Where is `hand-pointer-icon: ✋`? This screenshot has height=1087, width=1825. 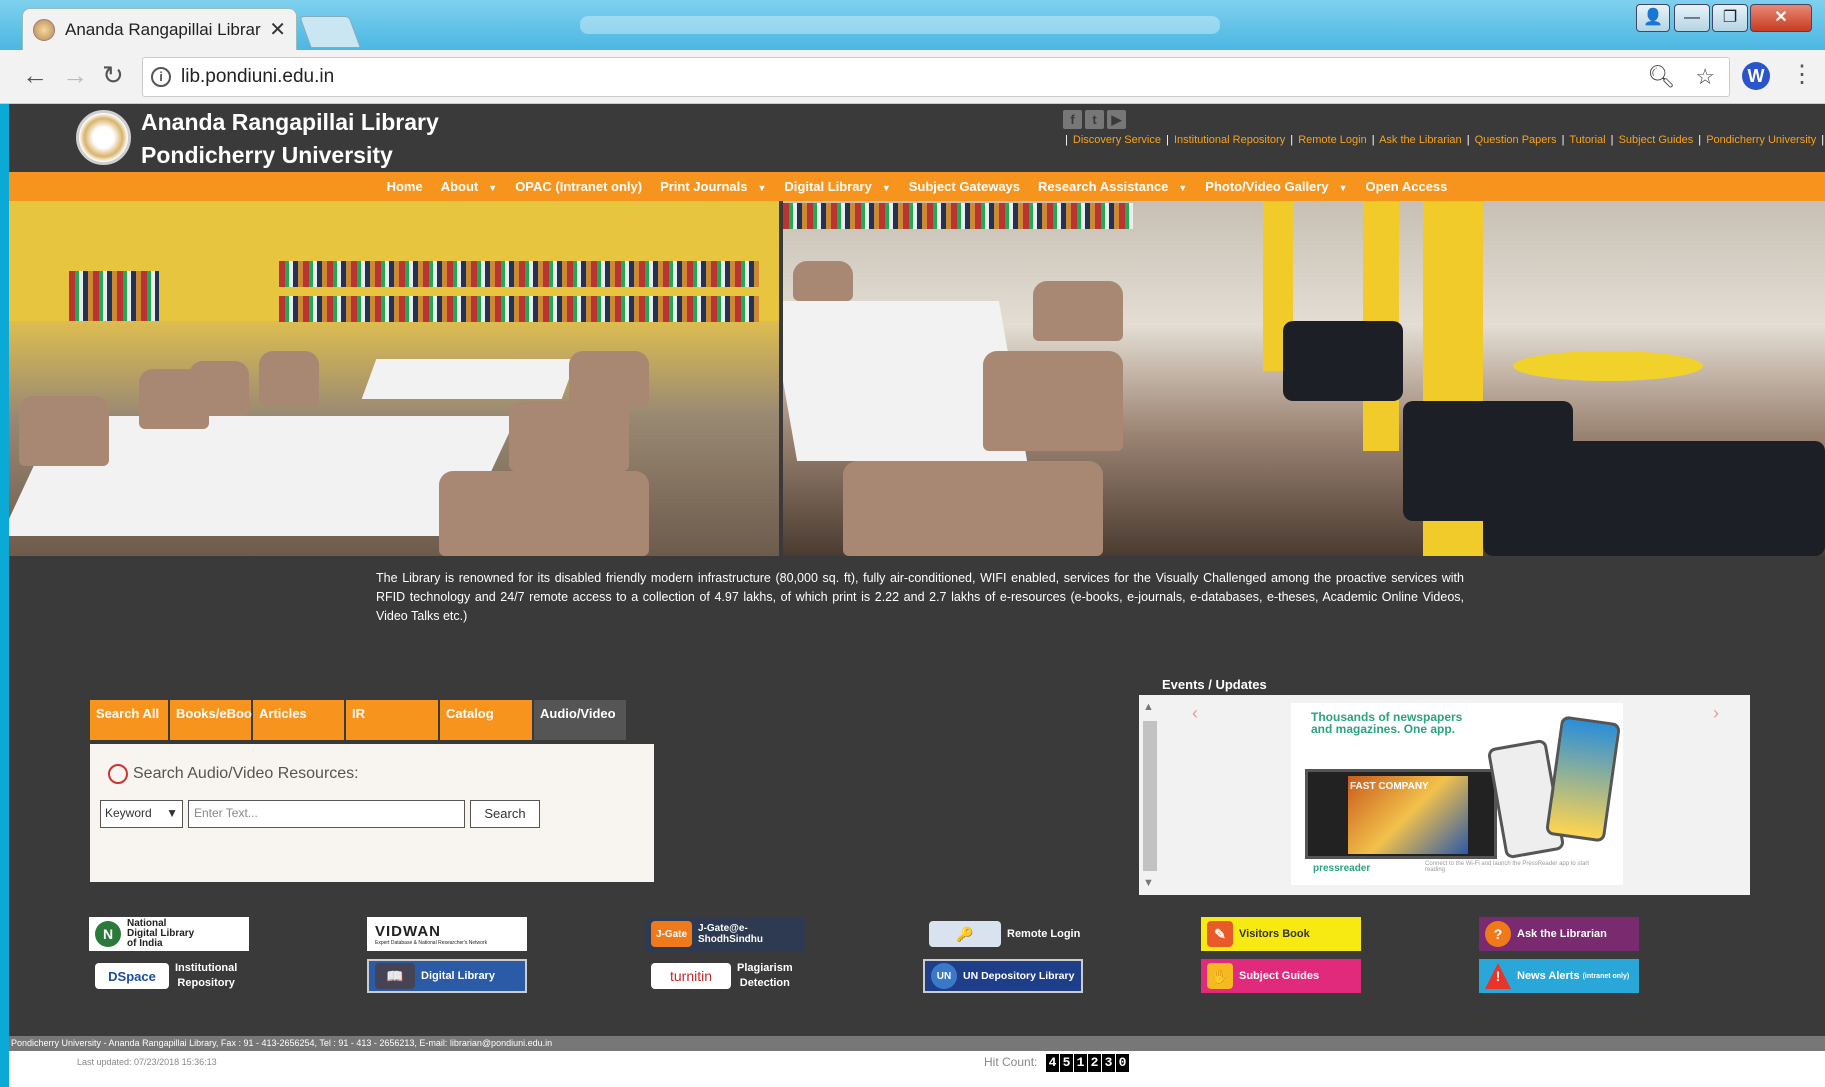
hand-pointer-icon: ✋ is located at coordinates (1220, 976).